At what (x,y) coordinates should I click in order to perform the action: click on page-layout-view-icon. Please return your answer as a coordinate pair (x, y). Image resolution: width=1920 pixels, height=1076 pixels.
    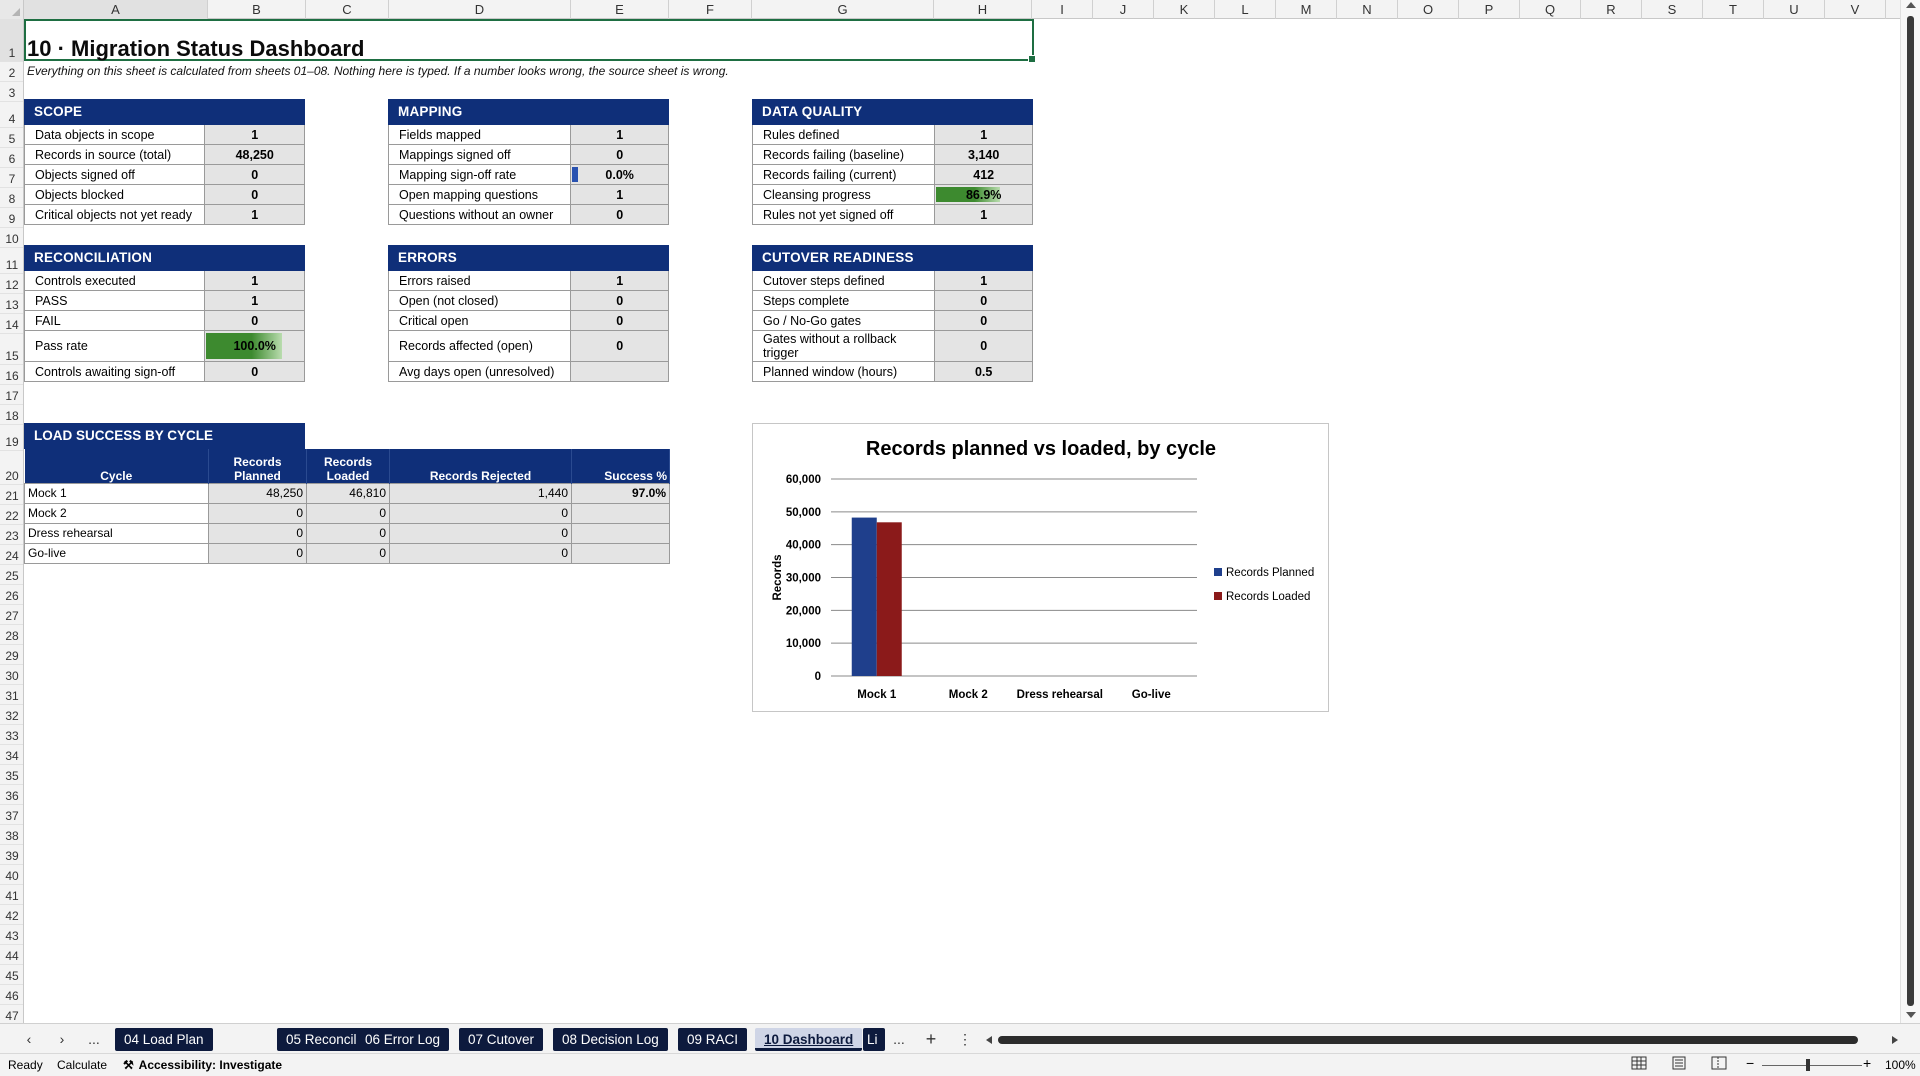
    Looking at the image, I should click on (1679, 1064).